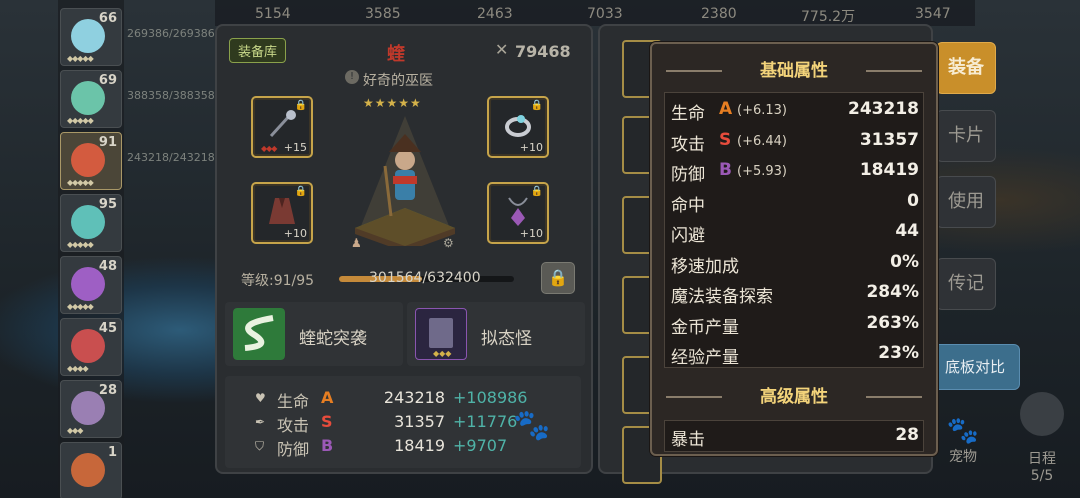 The image size is (1080, 498). I want to click on resource-value: 2380, so click(719, 14).